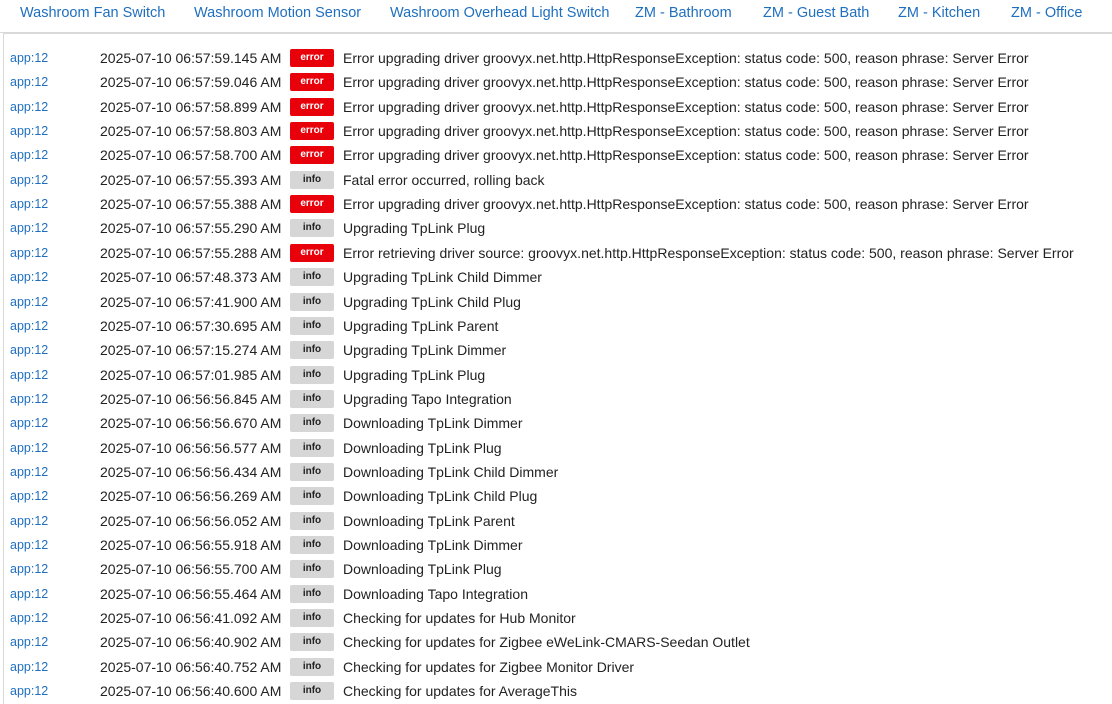 Image resolution: width=1112 pixels, height=704 pixels. I want to click on log-message: Downloading TpLink Parent, so click(429, 520).